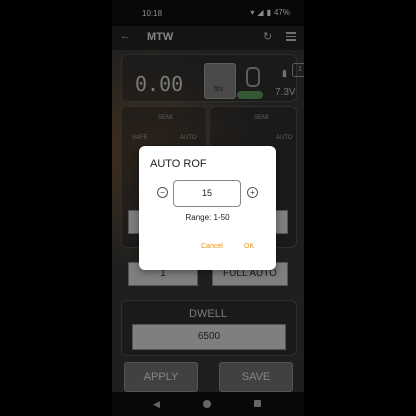 The height and width of the screenshot is (416, 416). I want to click on dialog-title: AUTO ROF, so click(178, 164).